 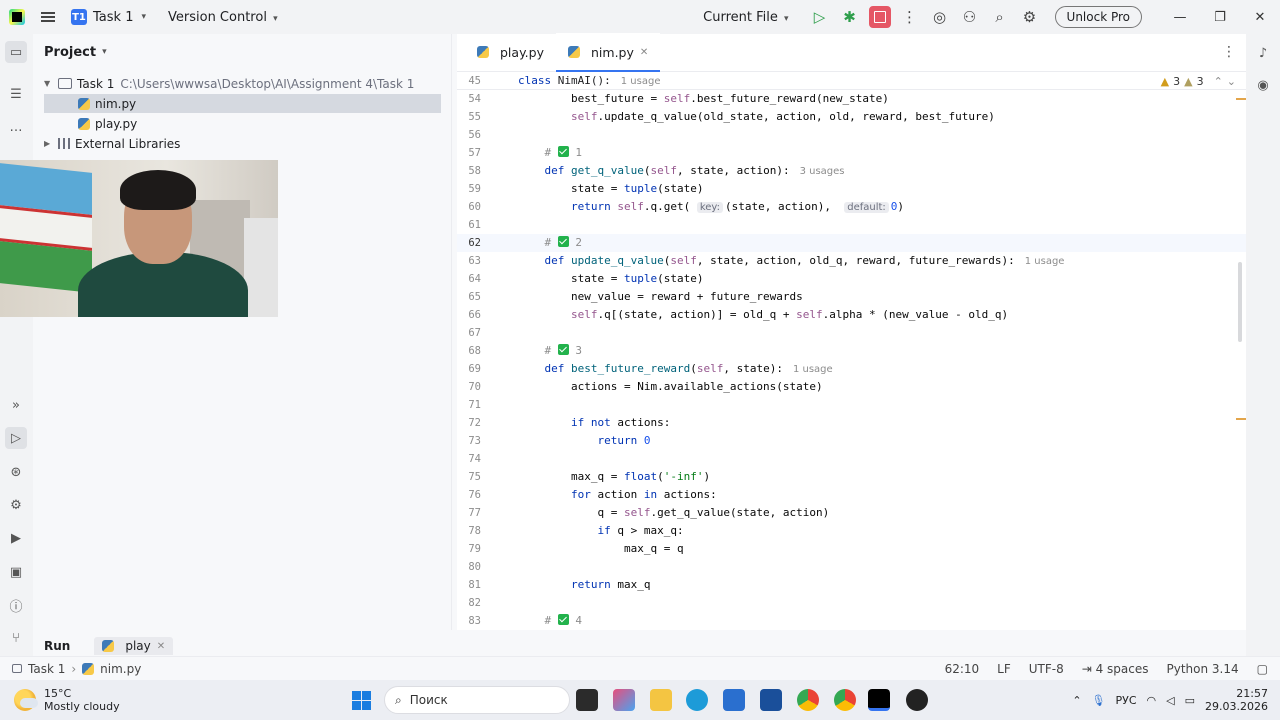 I want to click on store-icon, so click(x=734, y=700).